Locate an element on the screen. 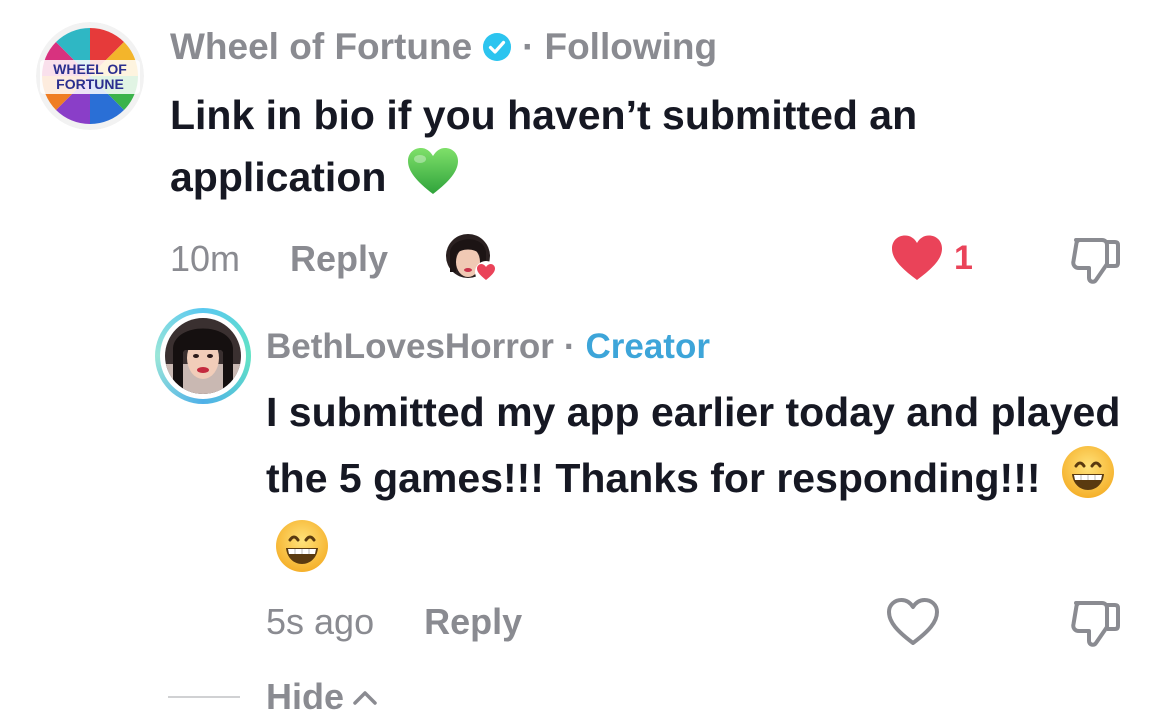 This screenshot has height=726, width=1170. comment-like-button: 1 is located at coordinates (931, 258).